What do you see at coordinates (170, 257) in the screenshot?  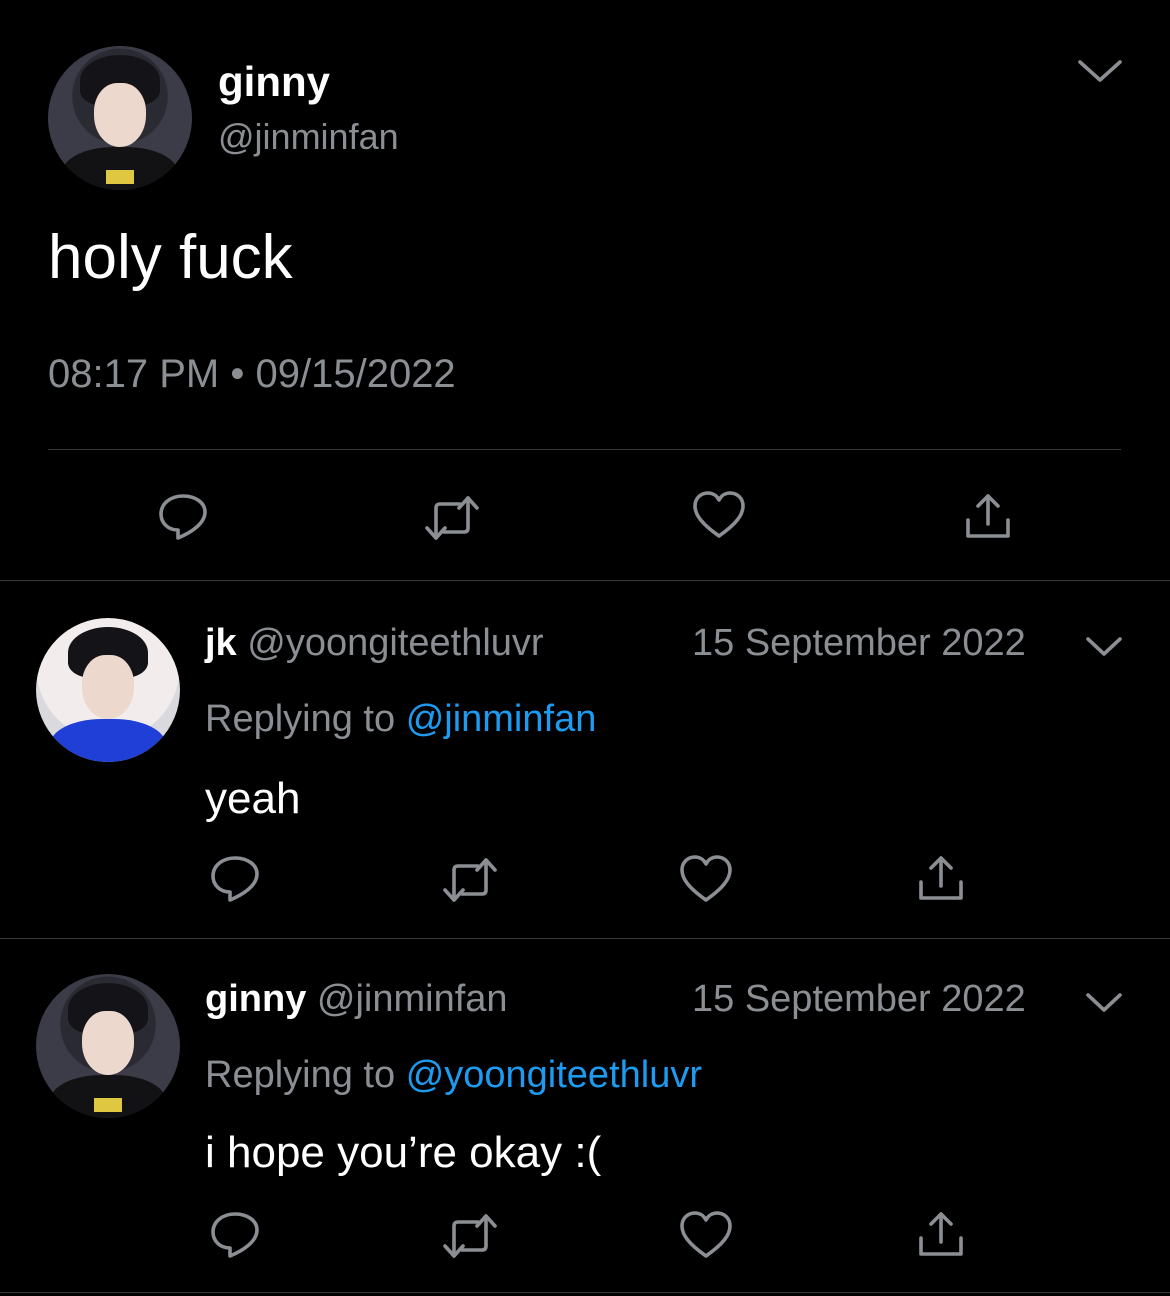 I see `tweet-text: holy fuck` at bounding box center [170, 257].